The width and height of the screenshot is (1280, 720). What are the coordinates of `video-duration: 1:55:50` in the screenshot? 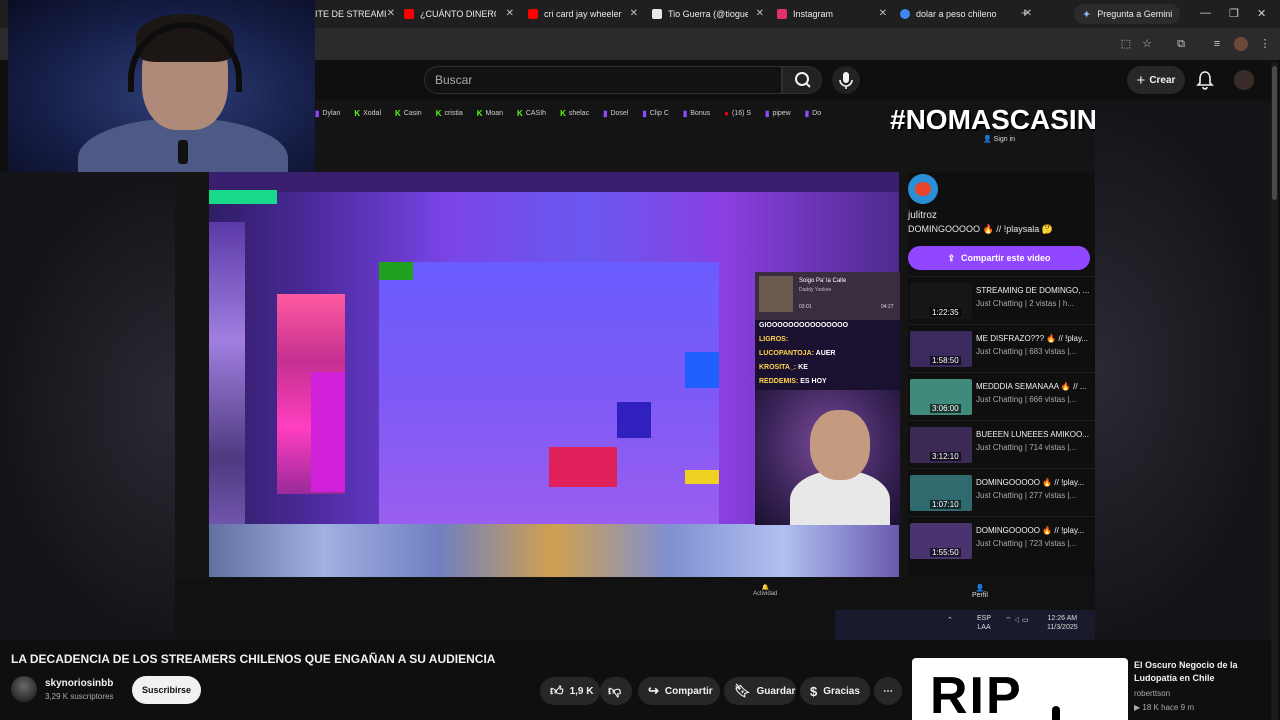 It's located at (945, 552).